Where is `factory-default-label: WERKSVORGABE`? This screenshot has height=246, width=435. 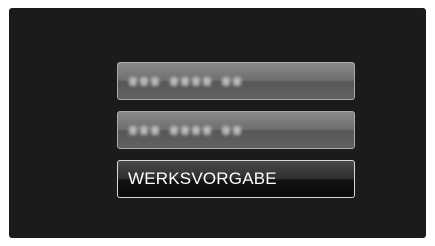 factory-default-label: WERKSVORGABE is located at coordinates (202, 178).